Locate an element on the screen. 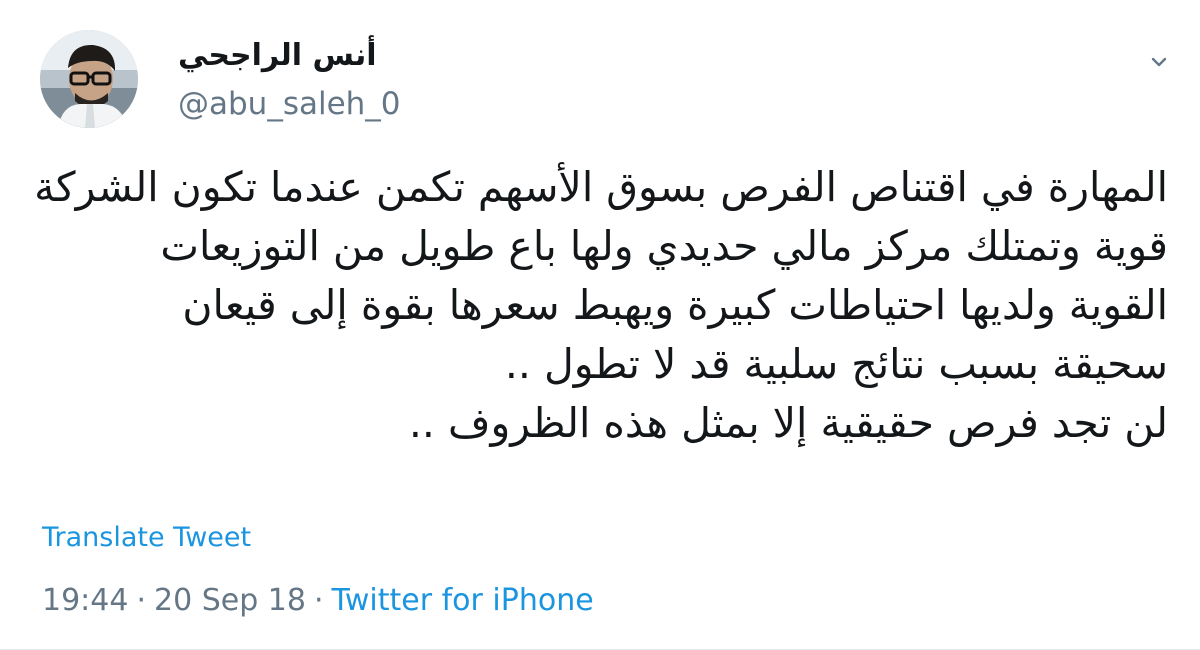 Image resolution: width=1200 pixels, height=650 pixels. profile-photo-icon is located at coordinates (89, 79).